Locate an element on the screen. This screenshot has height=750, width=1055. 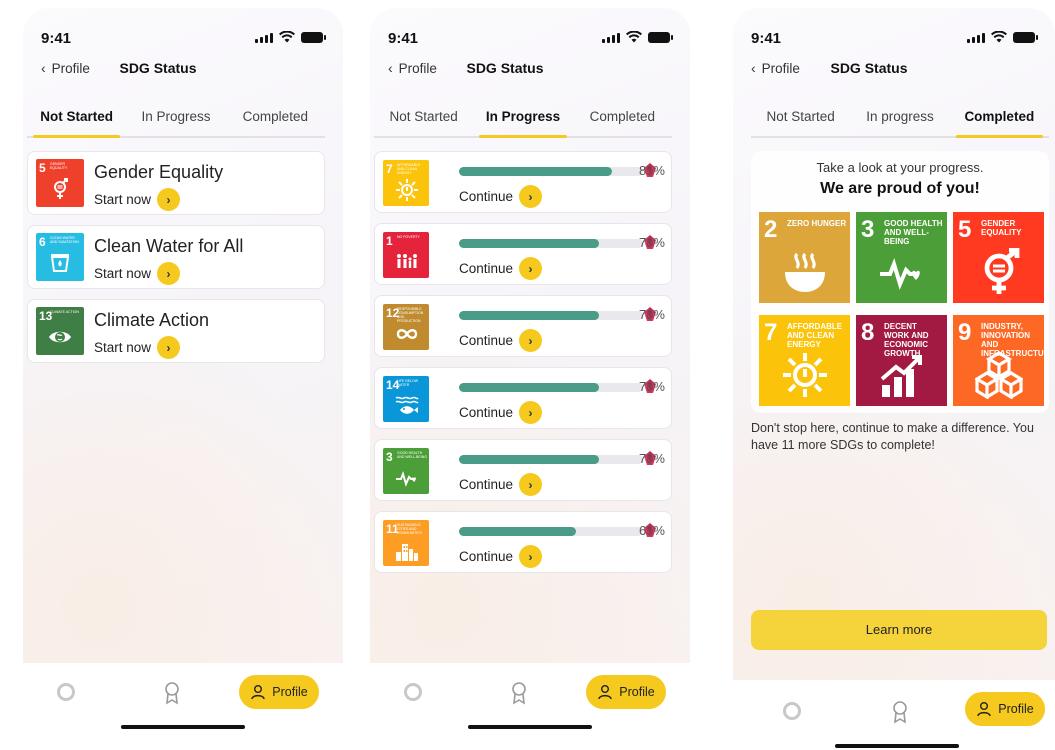
completed-sdg-tile: 7 Affordable and Clean Energy is located at coordinates (804, 360).